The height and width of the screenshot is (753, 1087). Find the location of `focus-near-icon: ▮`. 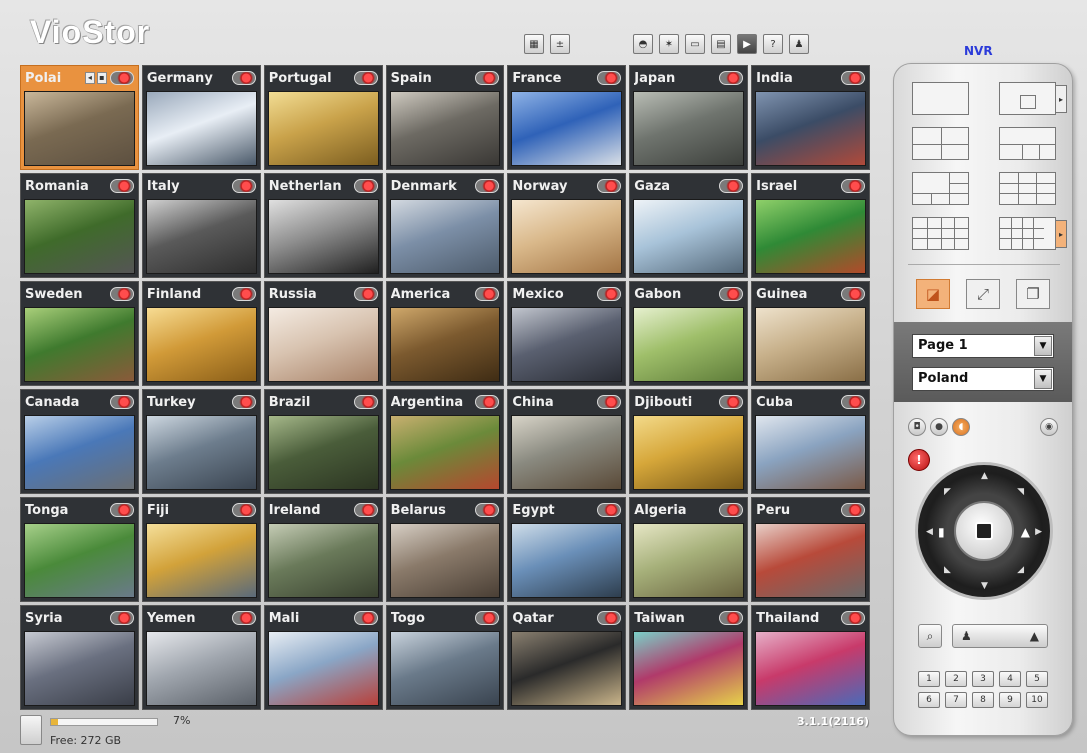

focus-near-icon: ▮ is located at coordinates (941, 532).